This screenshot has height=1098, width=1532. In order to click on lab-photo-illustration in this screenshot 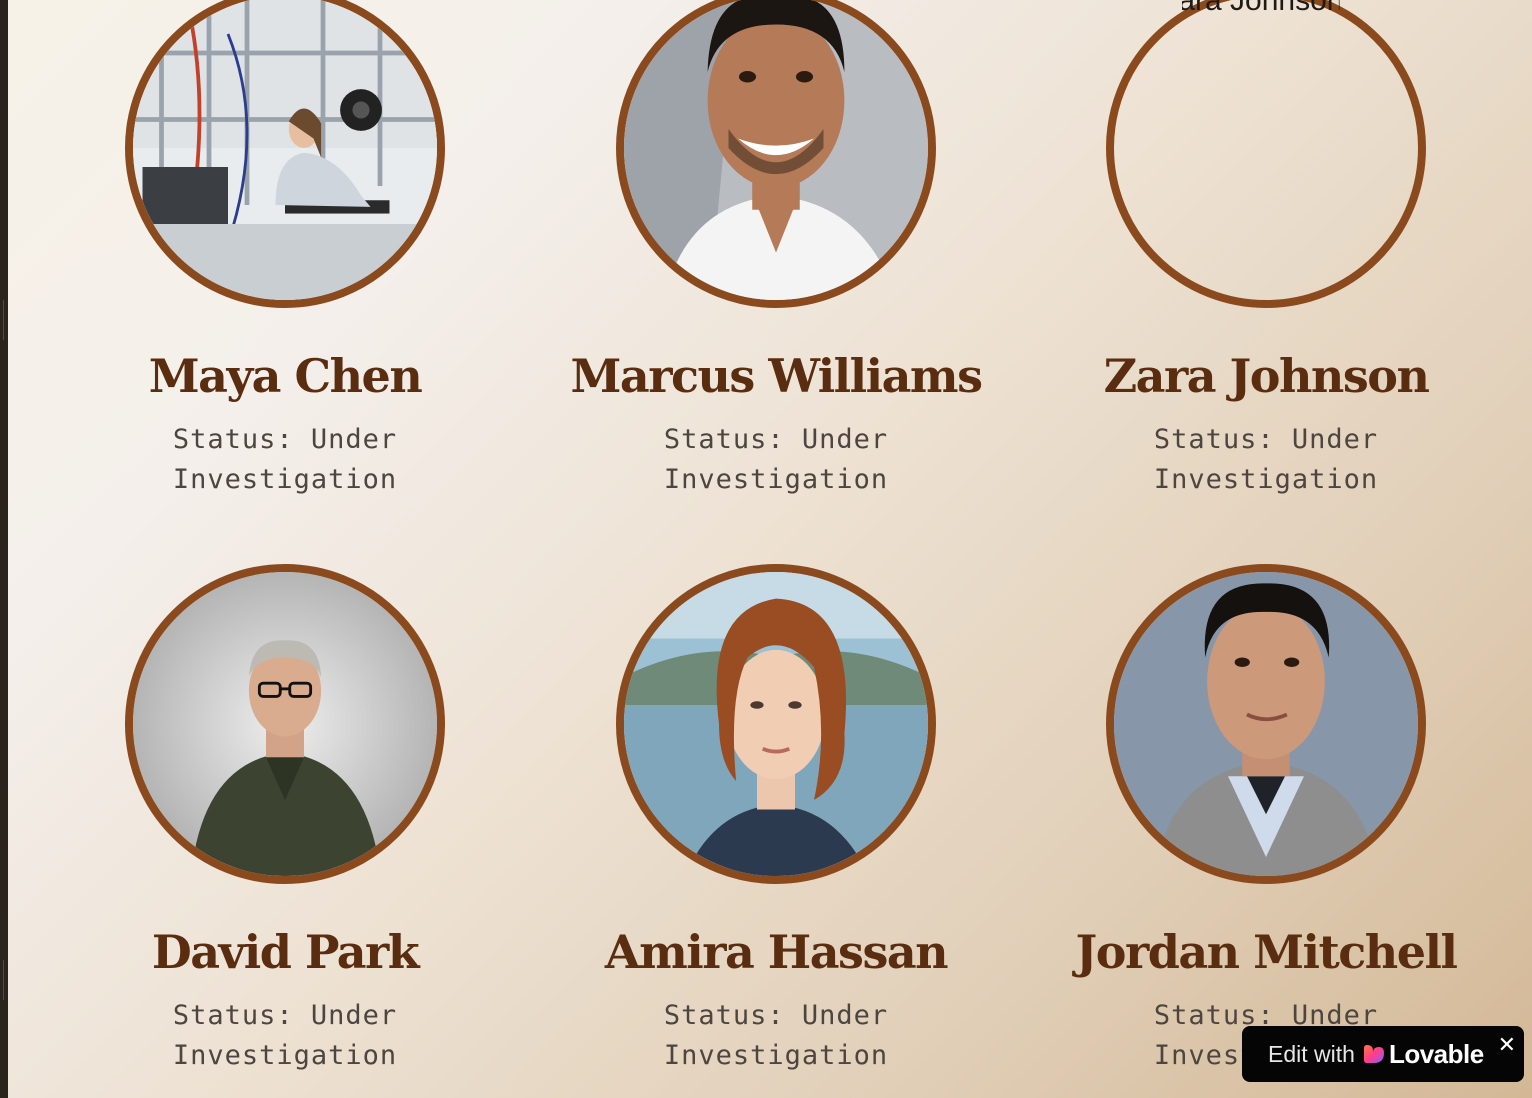, I will do `click(285, 150)`.